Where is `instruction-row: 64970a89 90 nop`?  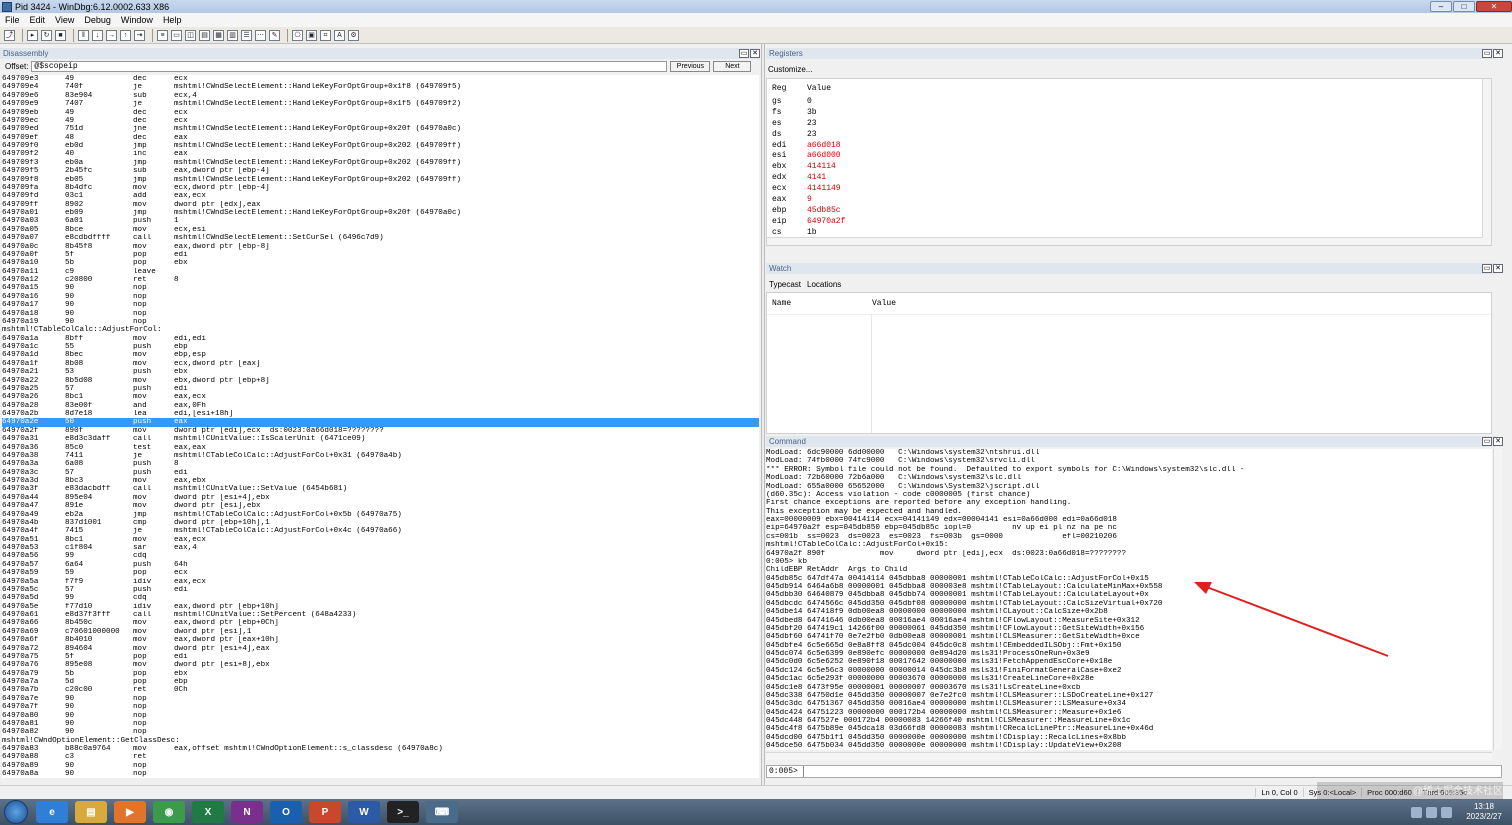 instruction-row: 64970a89 90 nop is located at coordinates (380, 766).